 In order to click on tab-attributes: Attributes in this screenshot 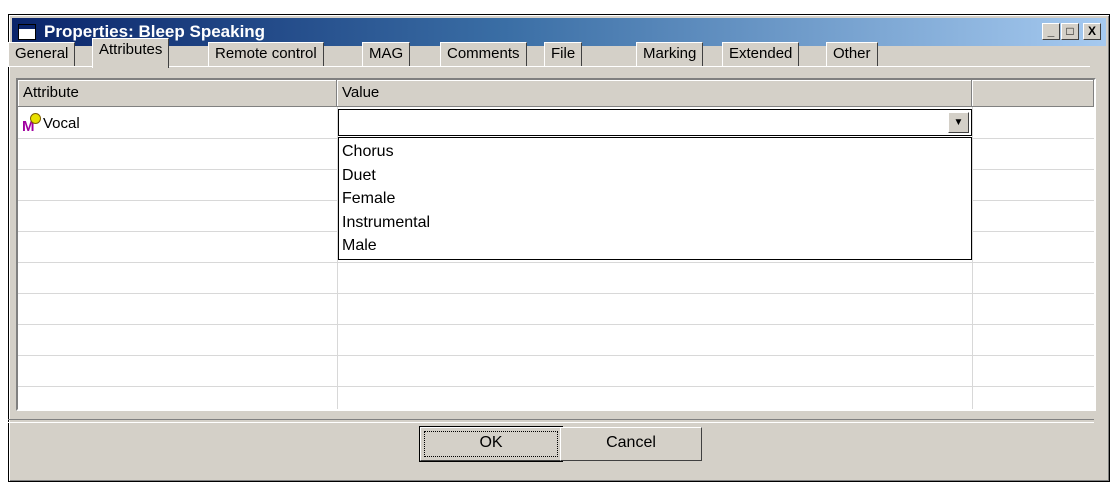, I will do `click(131, 53)`.